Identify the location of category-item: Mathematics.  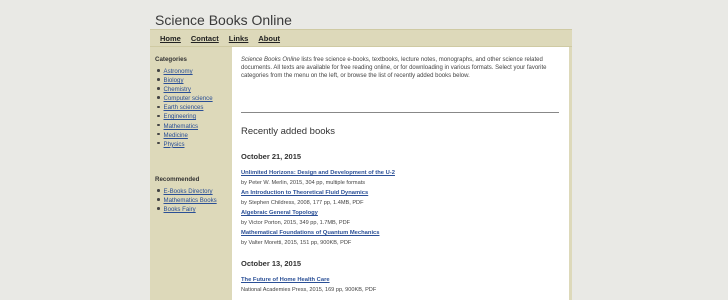
(185, 126).